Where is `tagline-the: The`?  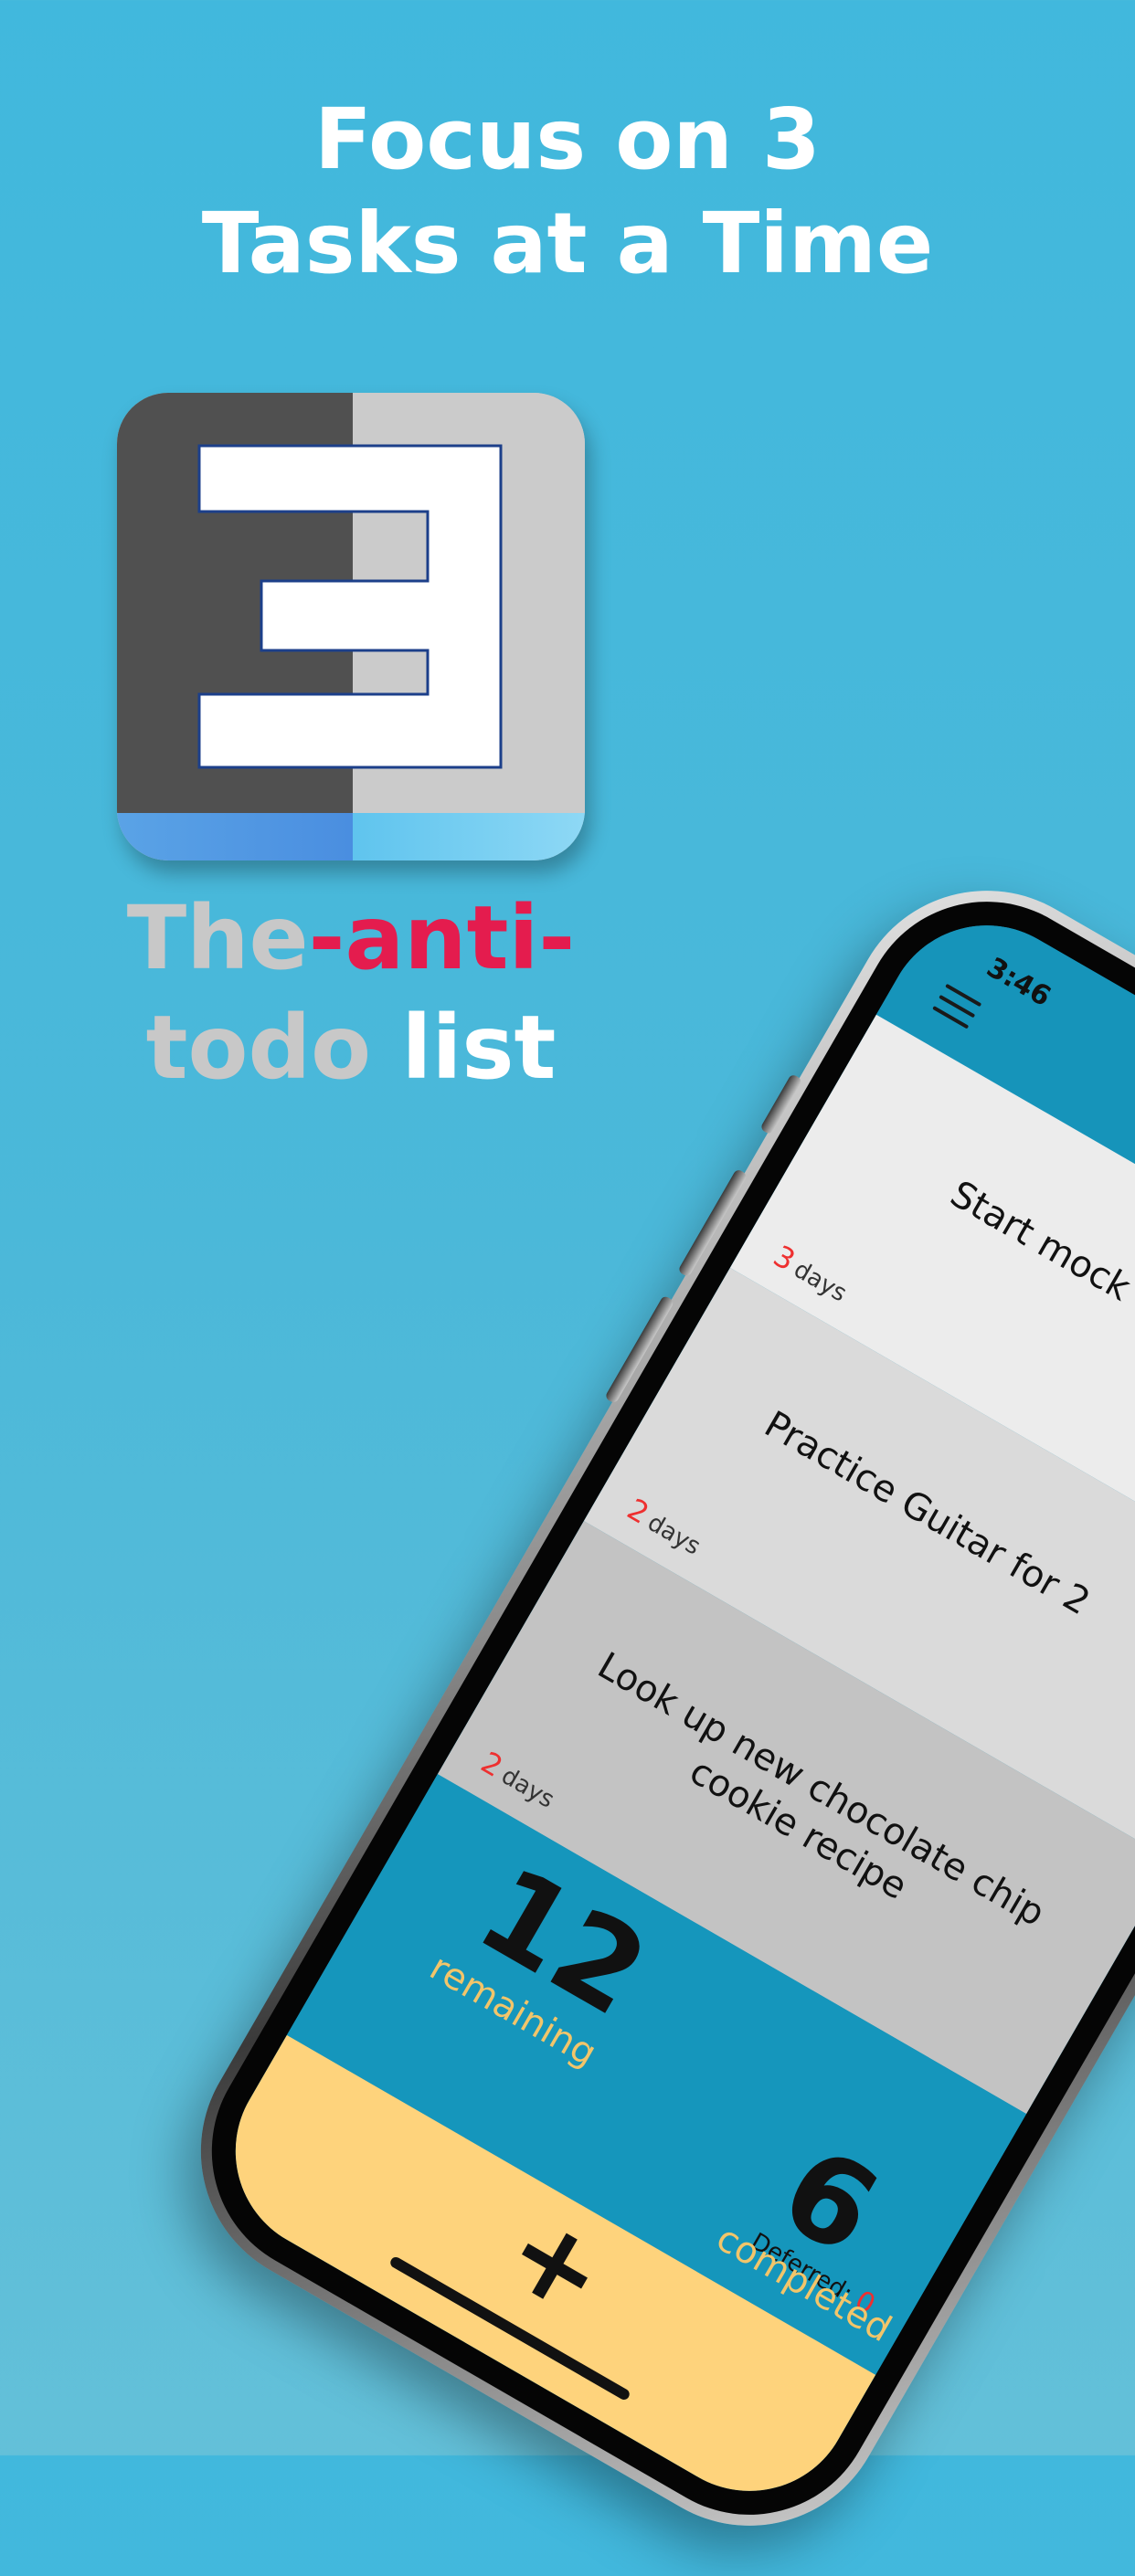 tagline-the: The is located at coordinates (217, 938).